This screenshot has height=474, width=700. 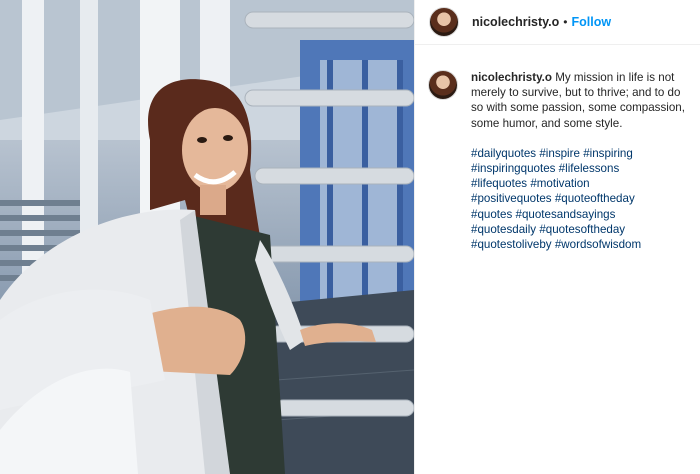 I want to click on header-username: nicolechristy.o, so click(x=515, y=22).